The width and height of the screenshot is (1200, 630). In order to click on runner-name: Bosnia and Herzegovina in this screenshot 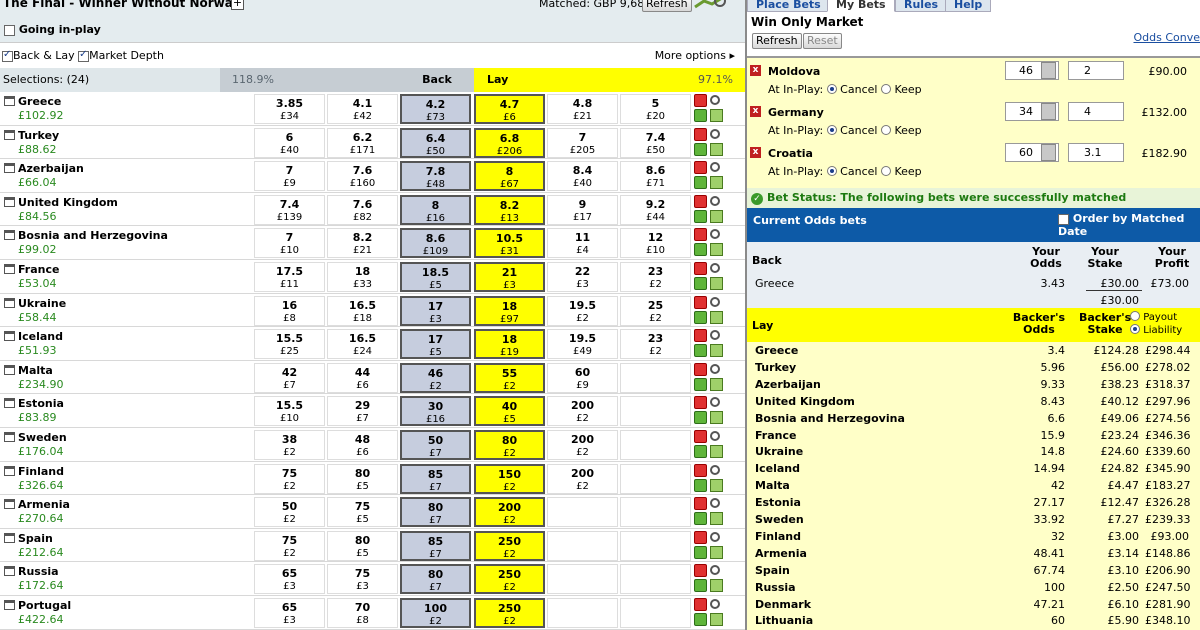, I will do `click(86, 235)`.